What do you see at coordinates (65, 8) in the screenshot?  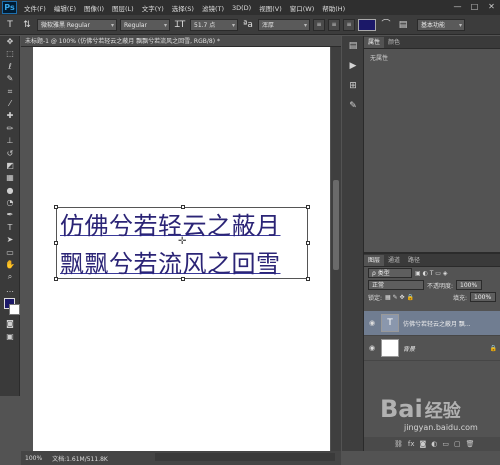 I see `menu-edit: 编辑(E)` at bounding box center [65, 8].